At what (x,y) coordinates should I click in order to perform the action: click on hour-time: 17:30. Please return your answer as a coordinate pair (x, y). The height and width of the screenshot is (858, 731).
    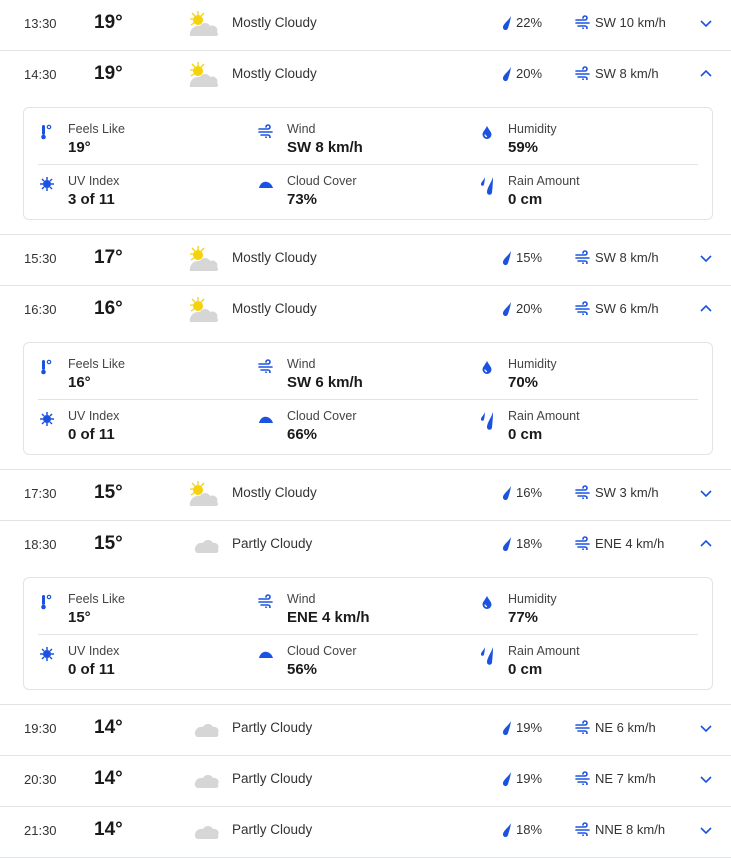
    Looking at the image, I should click on (40, 493).